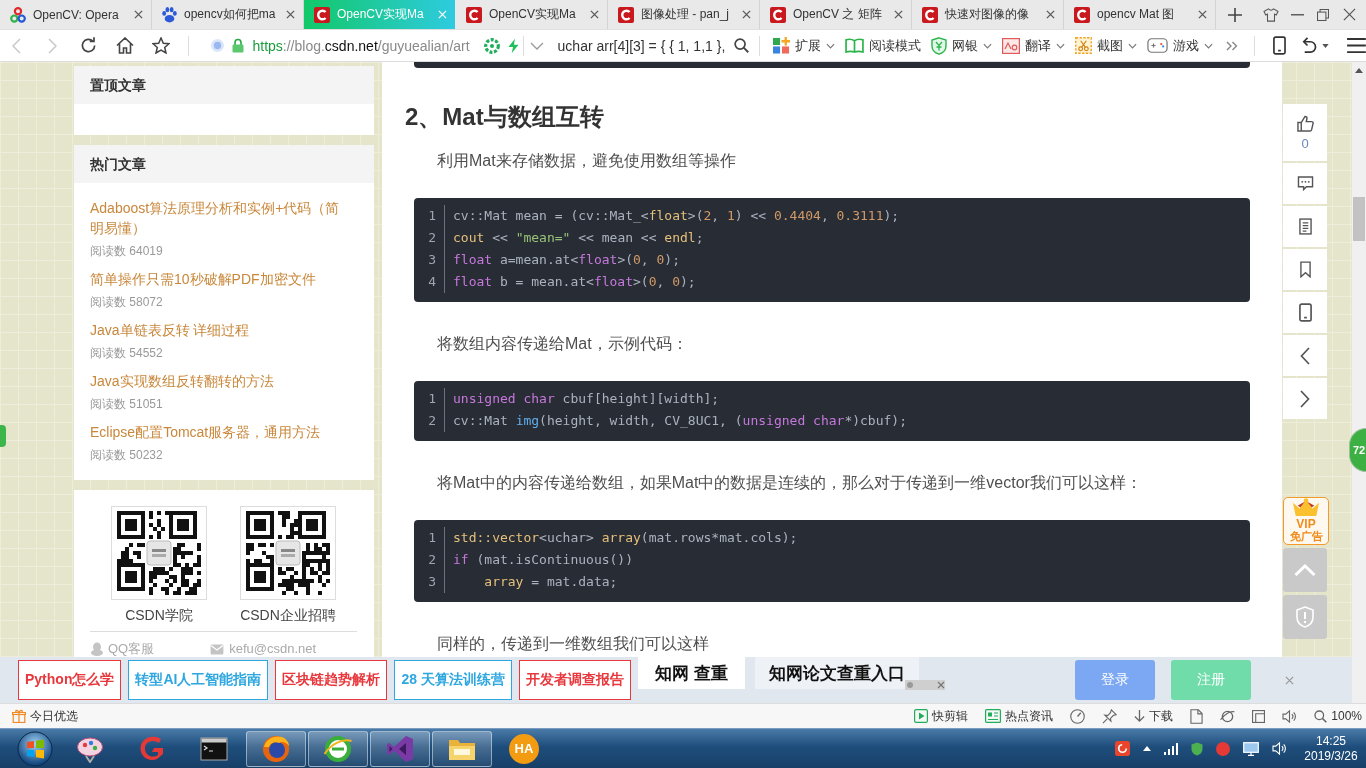 This screenshot has width=1366, height=768. I want to click on like-button: 0, so click(1305, 132).